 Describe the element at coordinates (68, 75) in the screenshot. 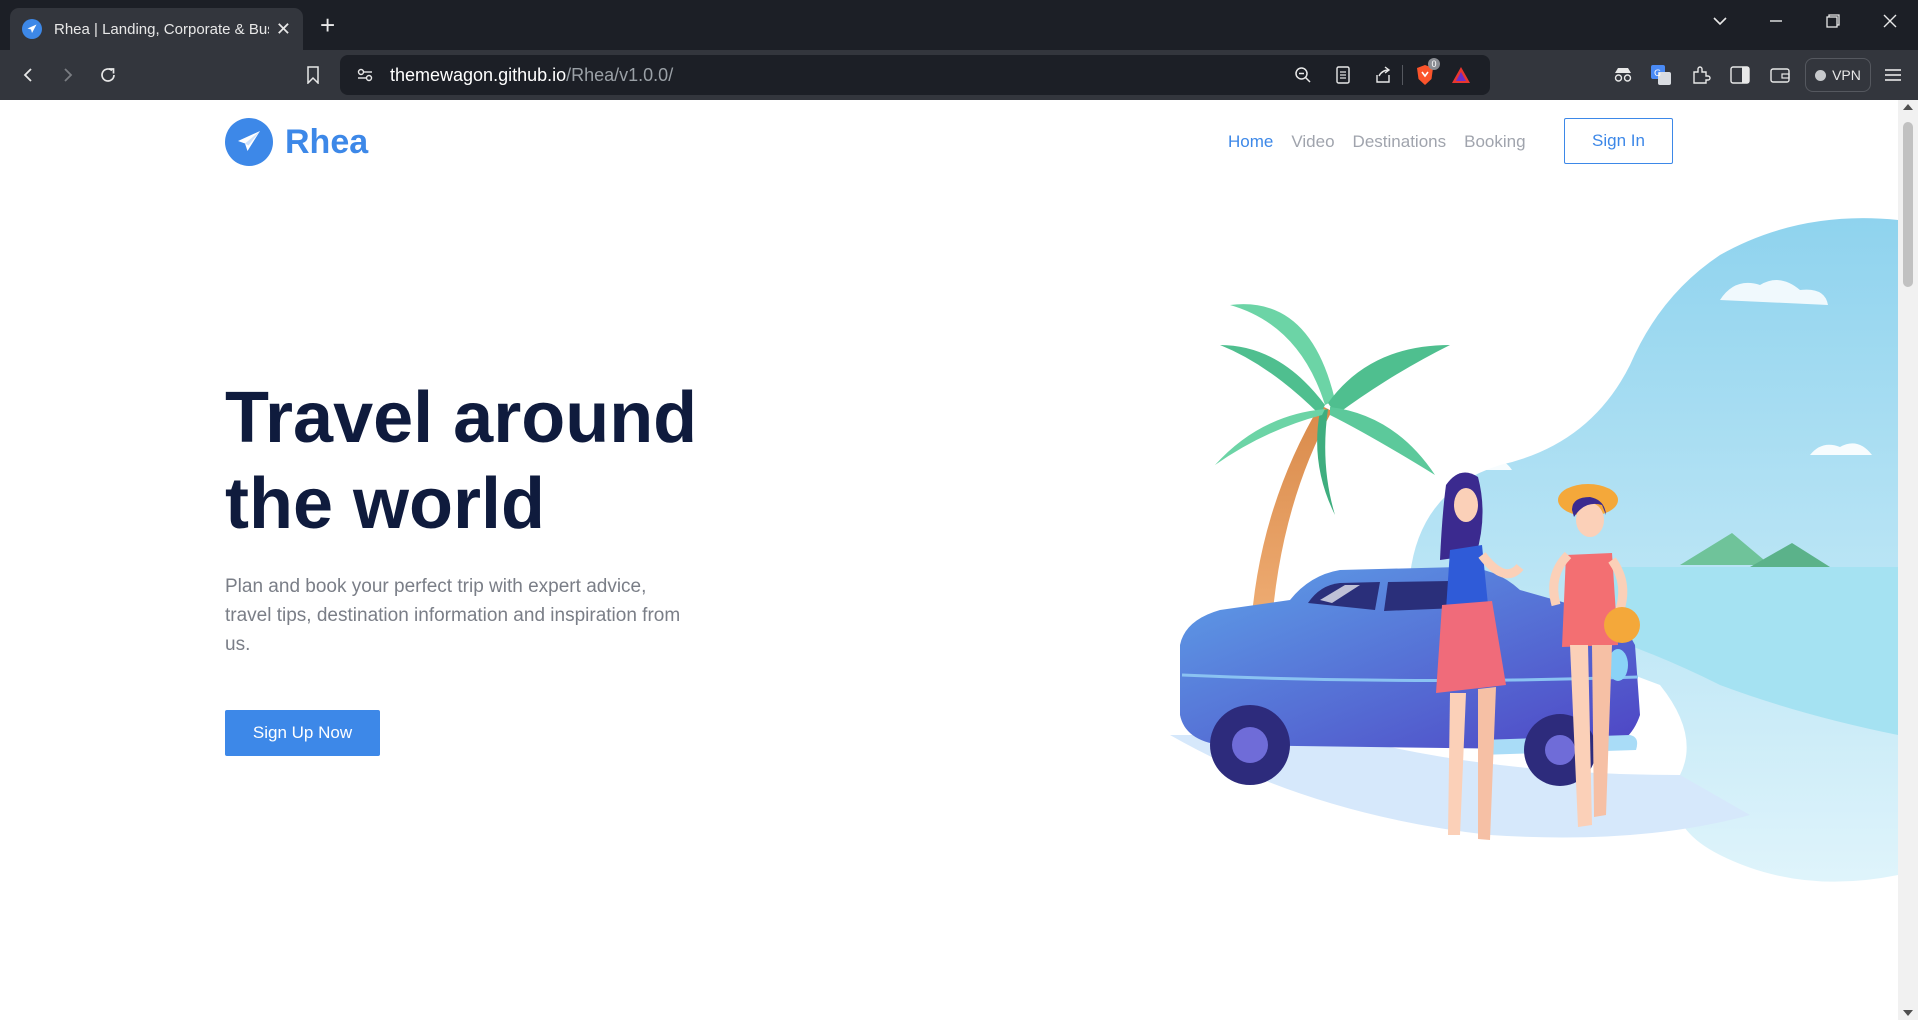

I see `forward-icon` at that location.